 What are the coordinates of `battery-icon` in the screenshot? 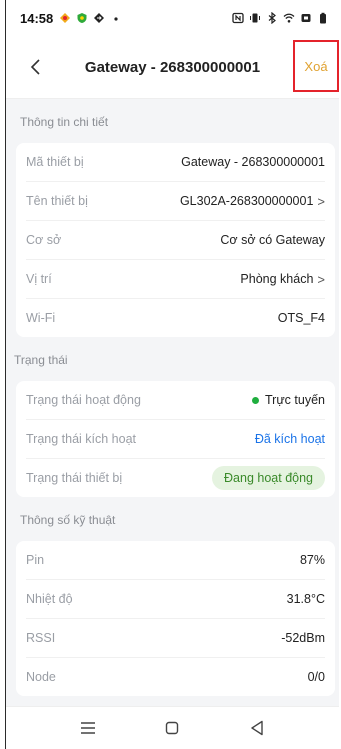 It's located at (323, 18).